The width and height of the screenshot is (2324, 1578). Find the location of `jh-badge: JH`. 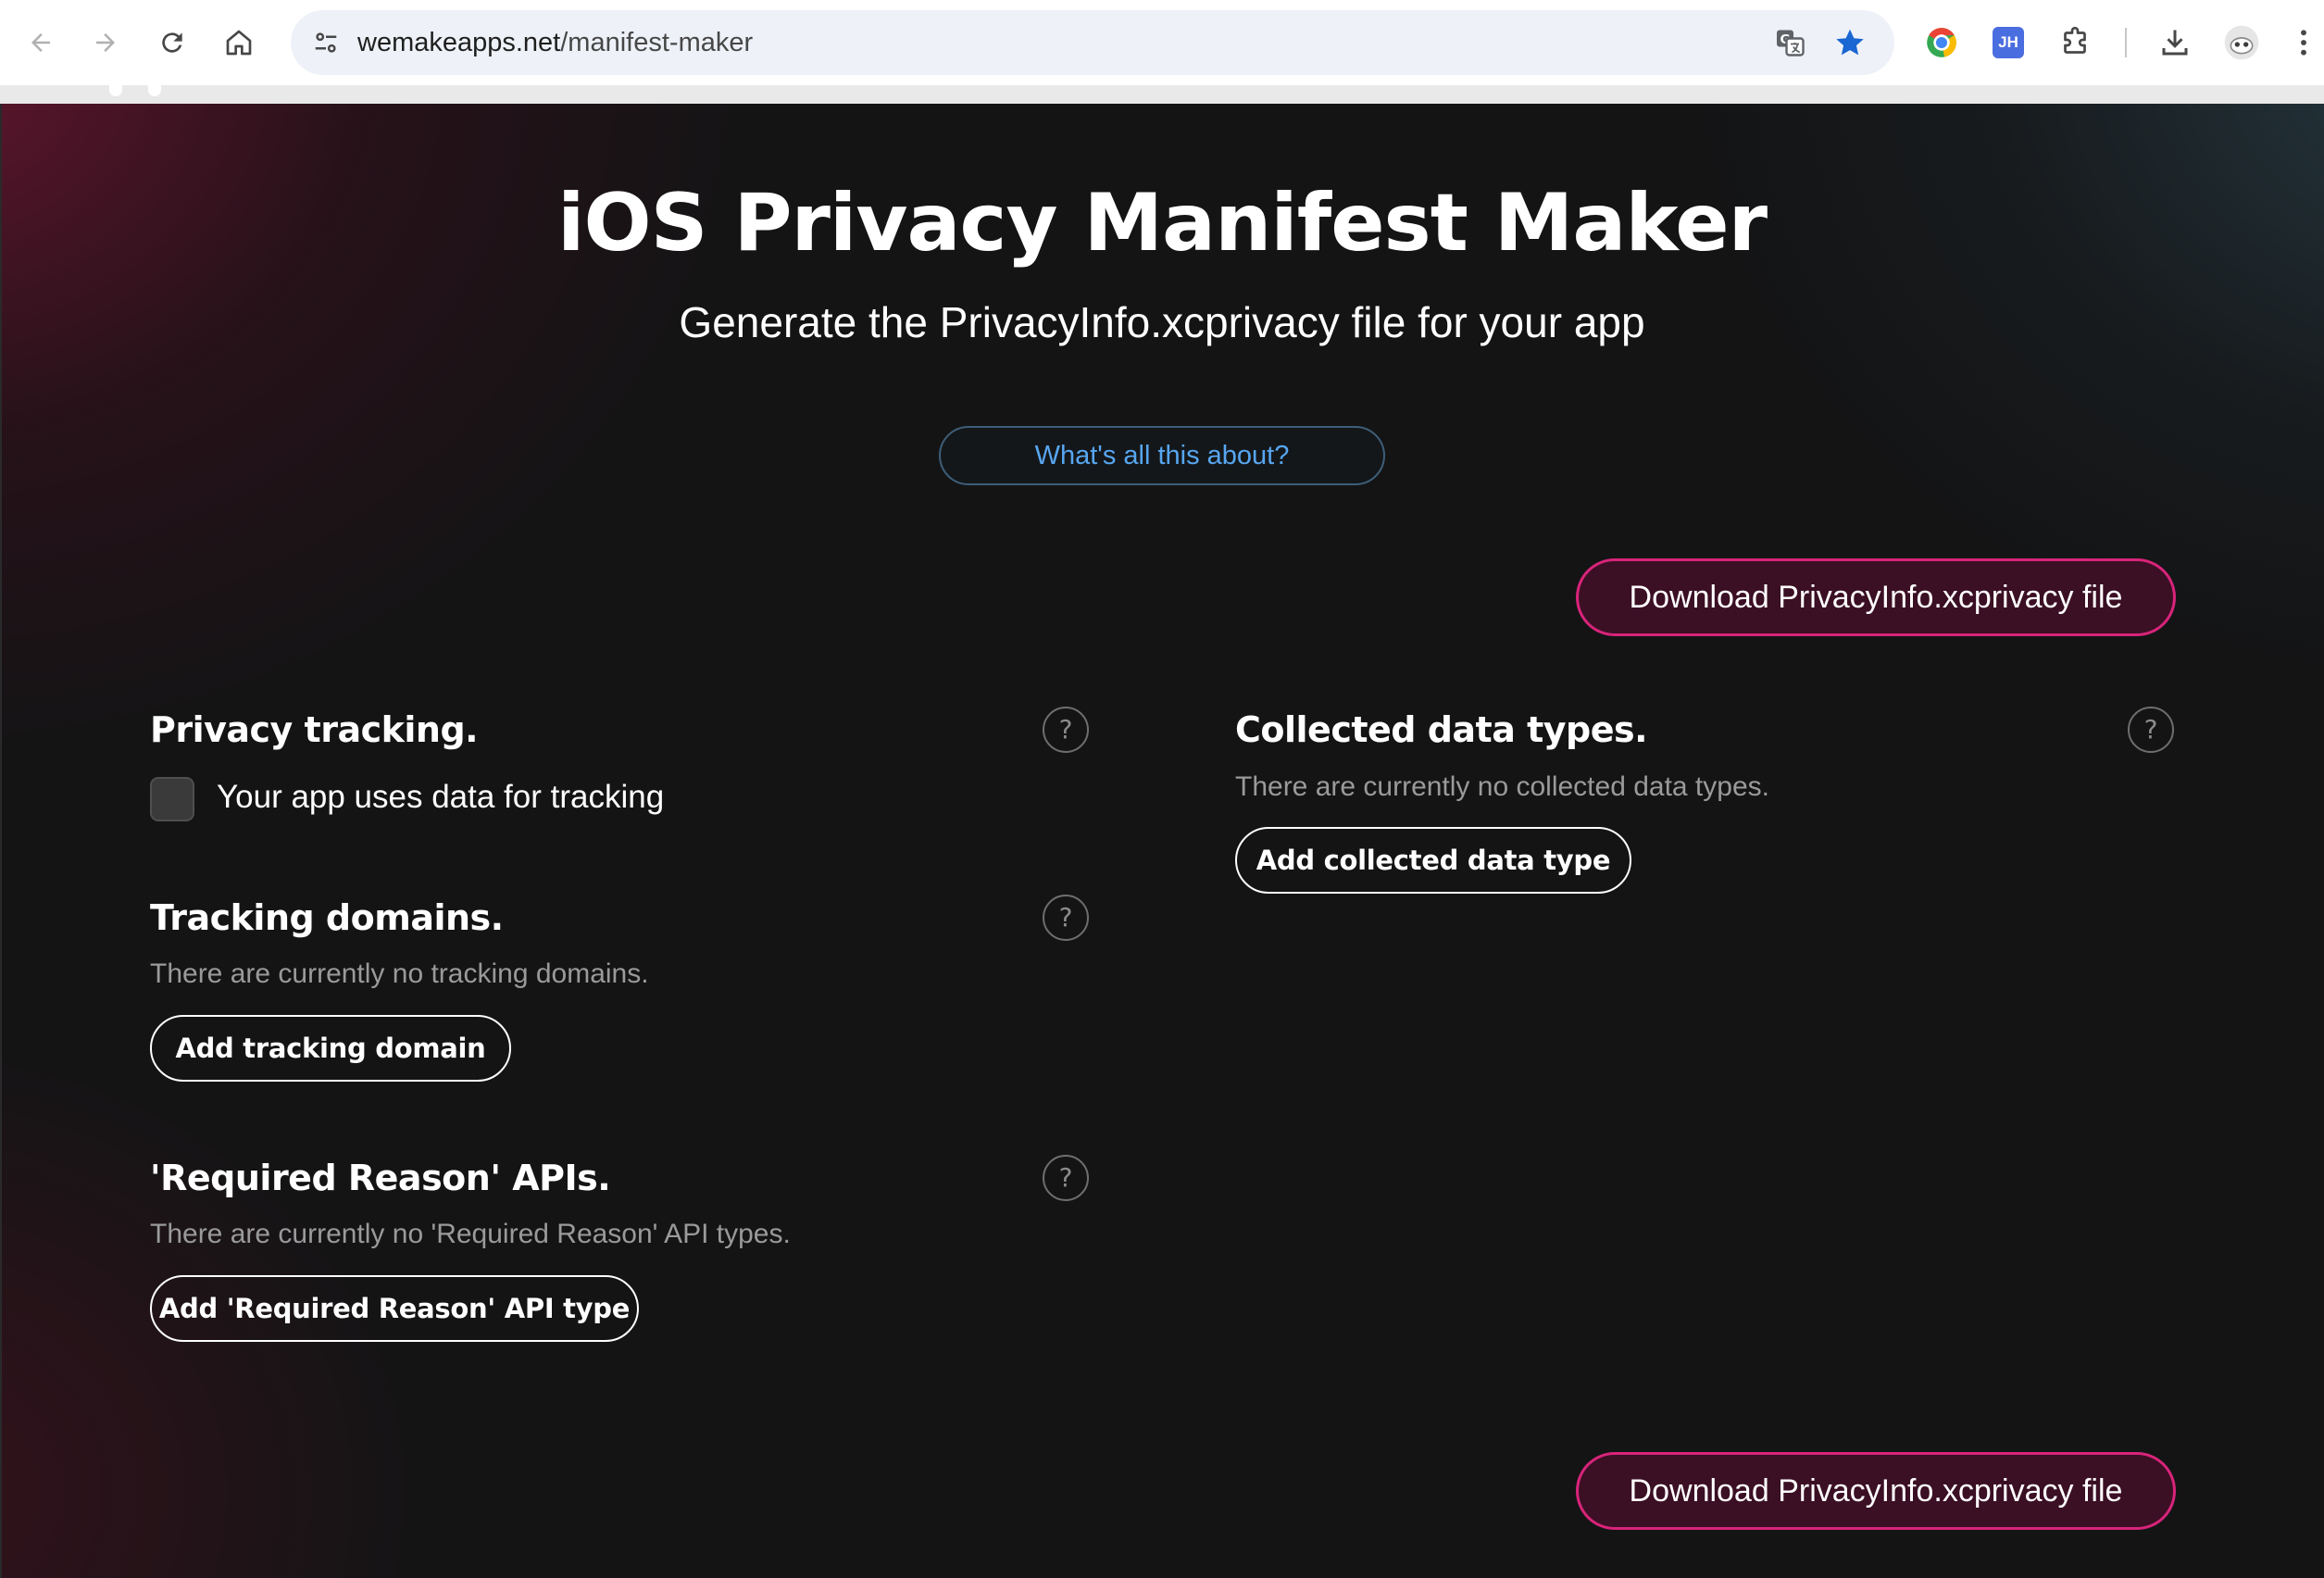

jh-badge: JH is located at coordinates (2008, 42).